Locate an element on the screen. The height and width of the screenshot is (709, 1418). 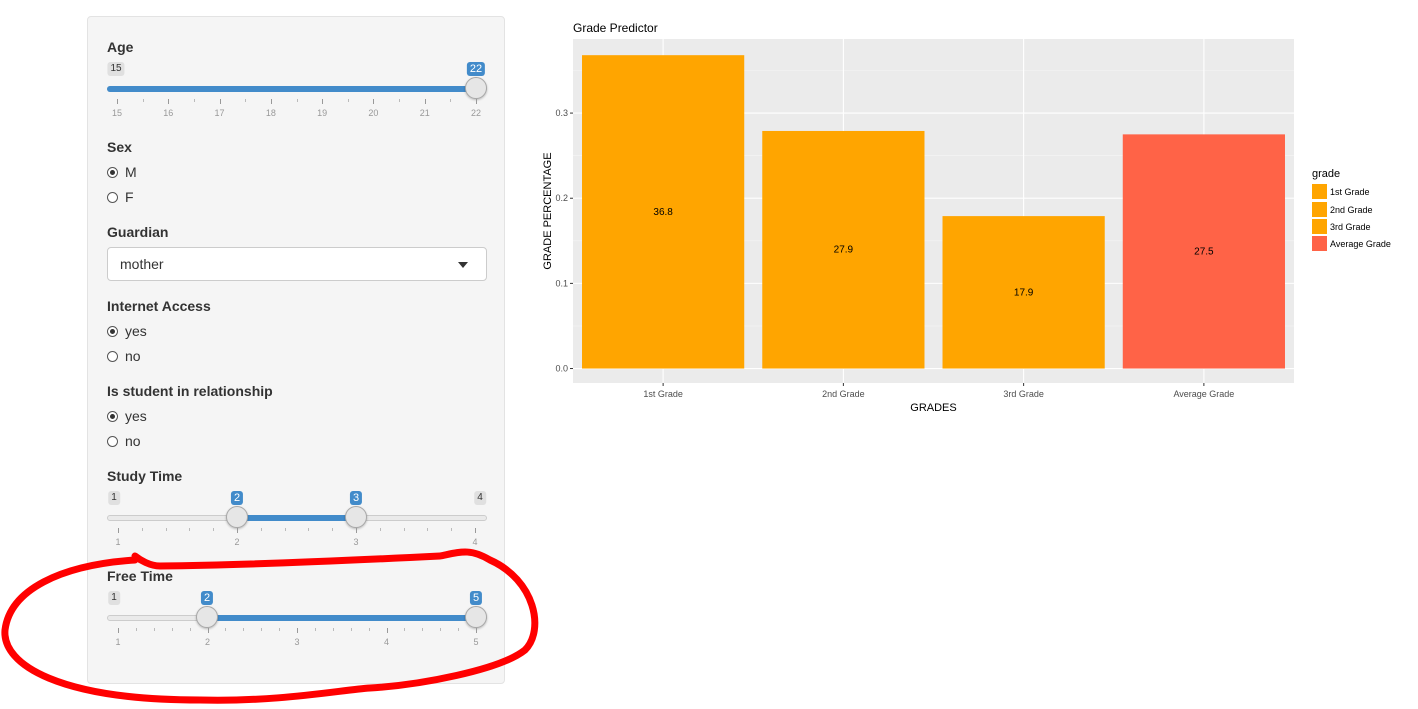
slider-tick-label: 17 is located at coordinates (219, 113).